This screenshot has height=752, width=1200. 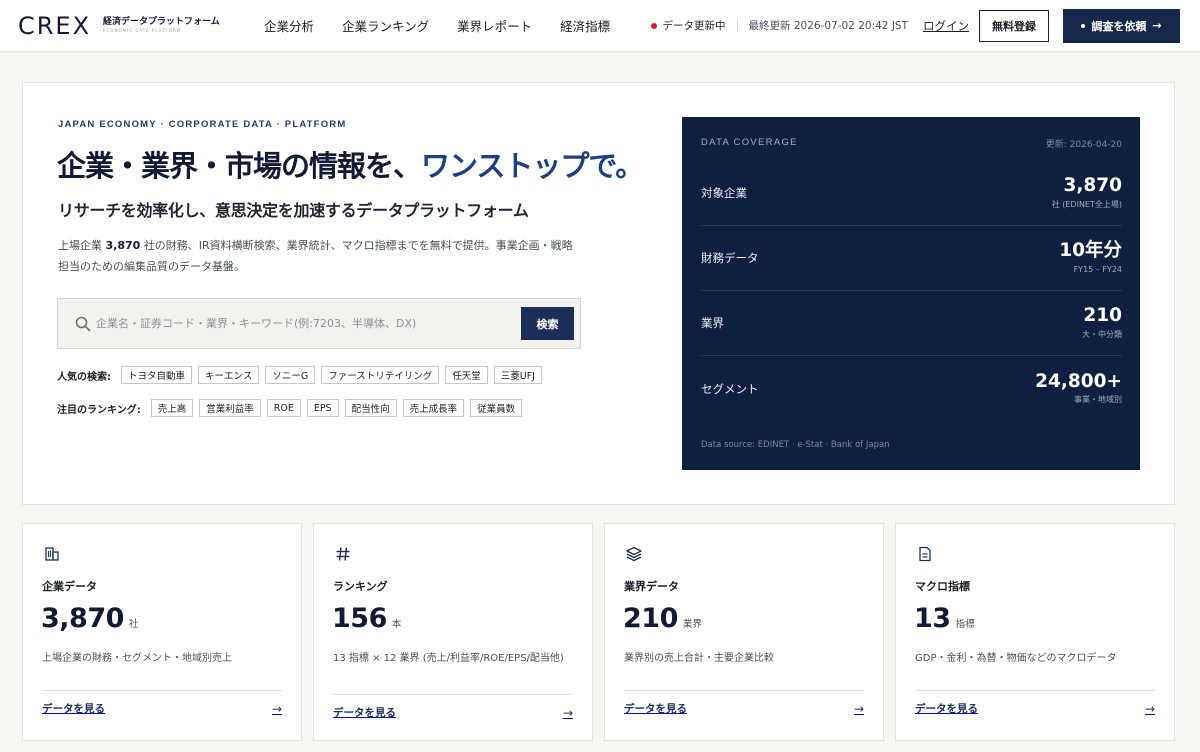 What do you see at coordinates (343, 554) in the screenshot?
I see `hash-icon` at bounding box center [343, 554].